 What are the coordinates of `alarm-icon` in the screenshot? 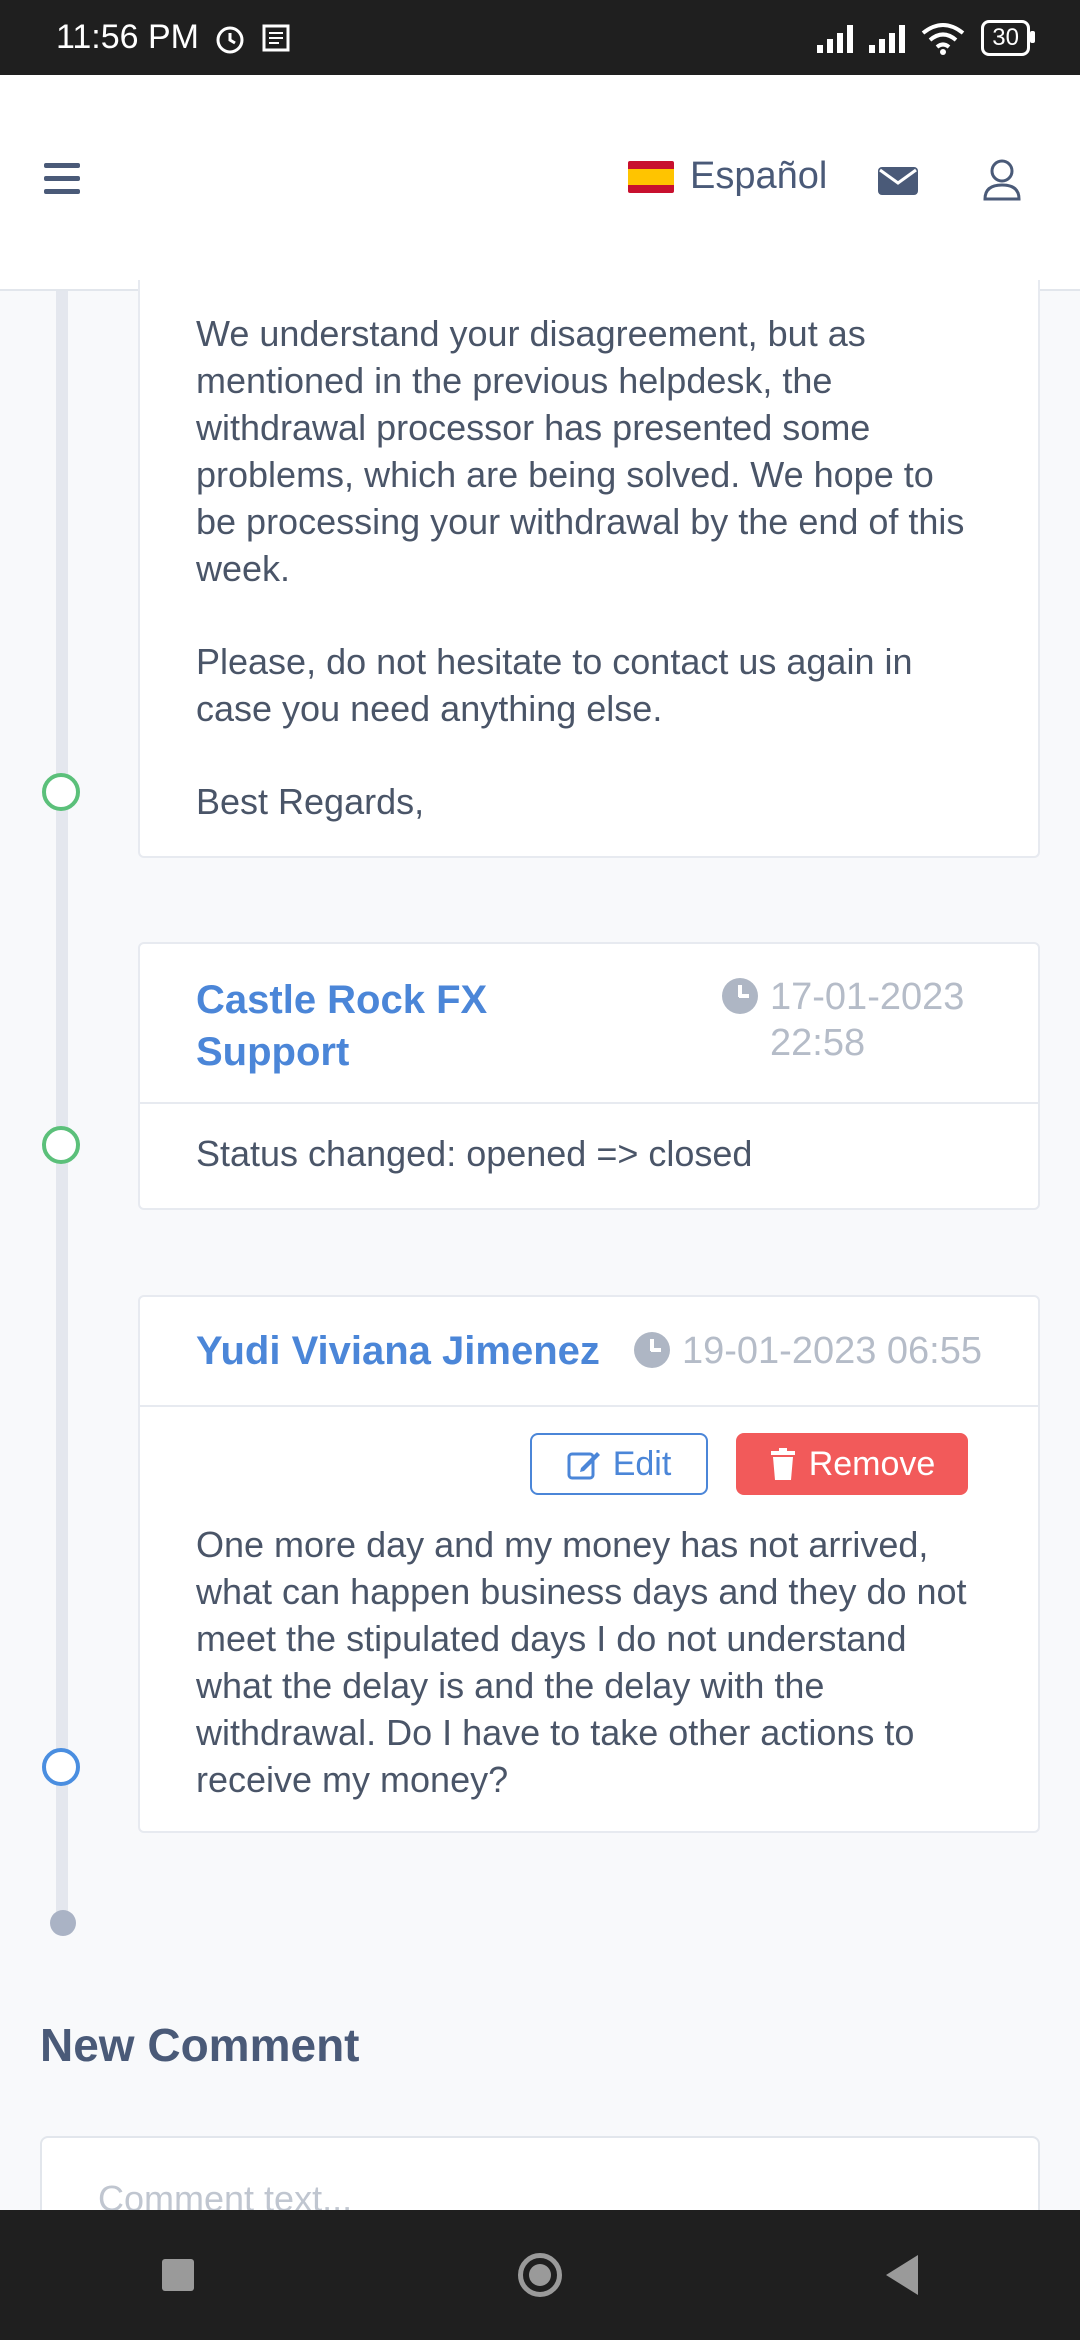 It's located at (230, 39).